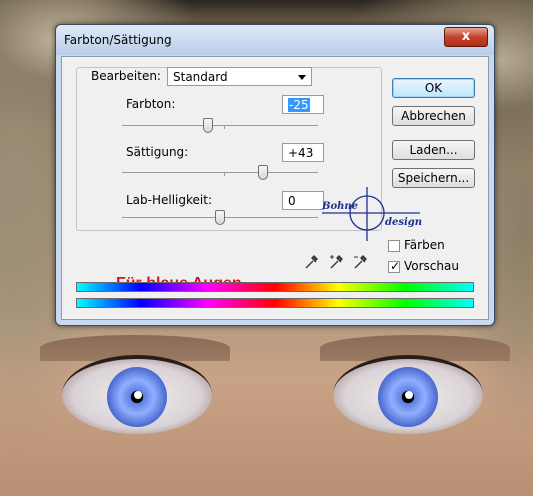 The height and width of the screenshot is (496, 533). I want to click on hue-input: -25, so click(303, 104).